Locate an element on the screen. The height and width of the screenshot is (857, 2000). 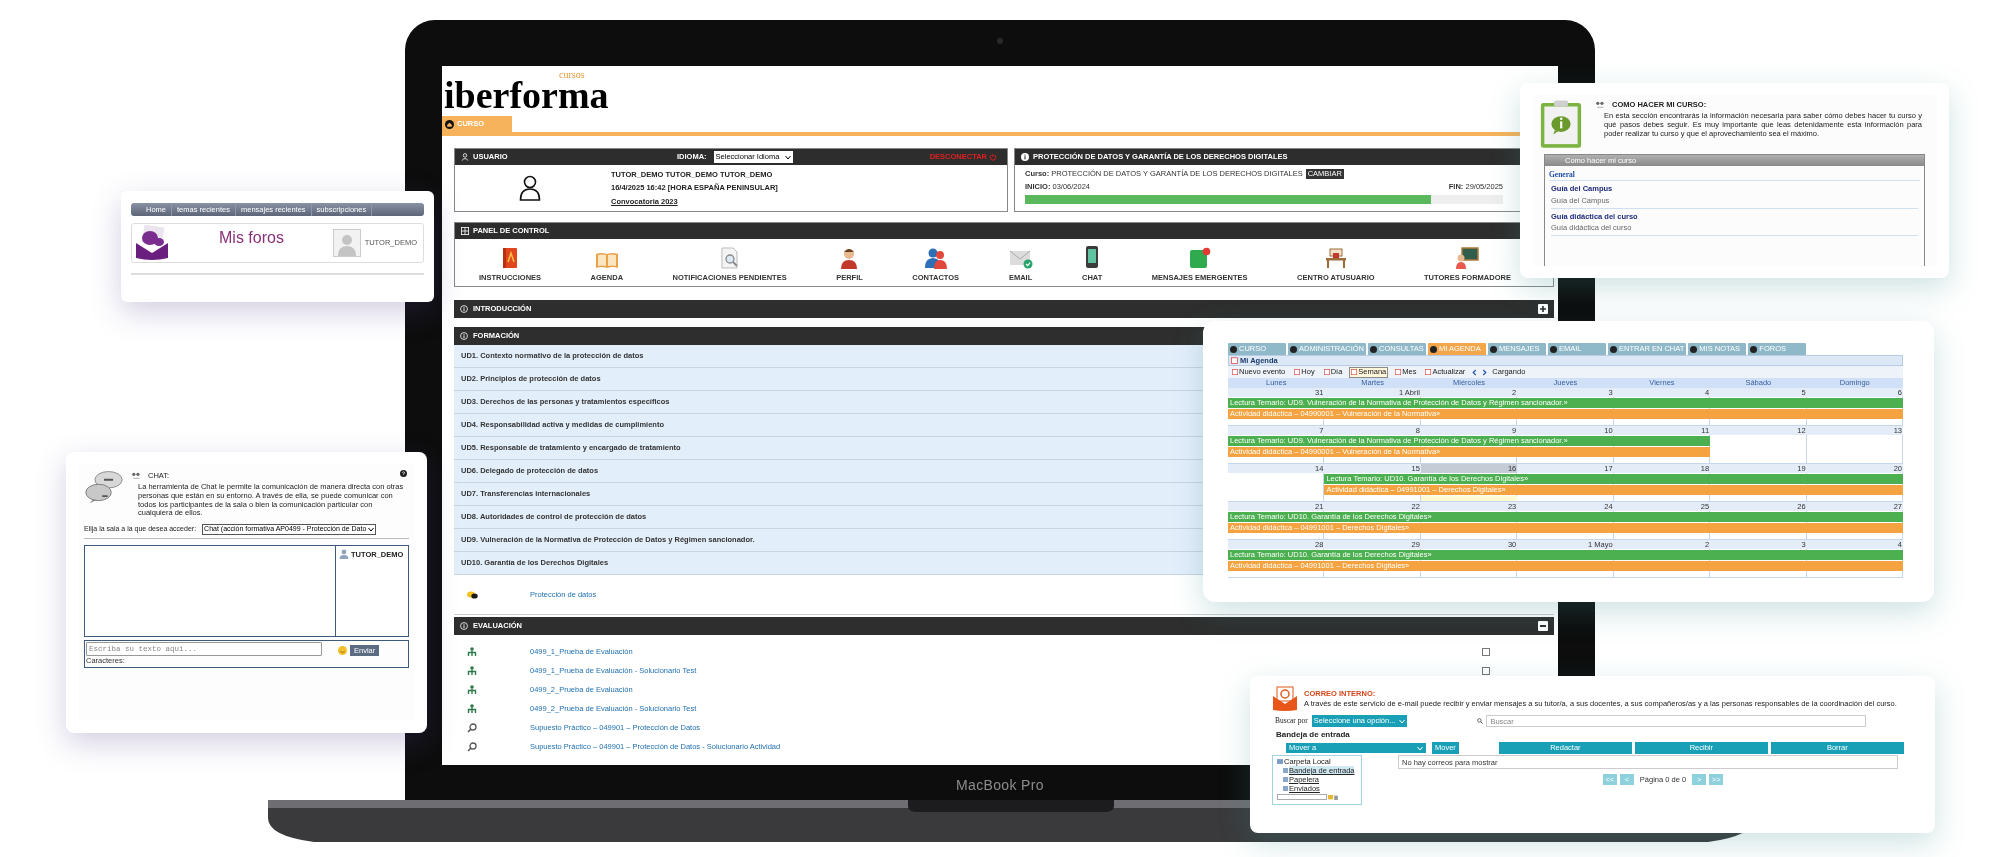
mail-at-icon is located at coordinates (1285, 699).